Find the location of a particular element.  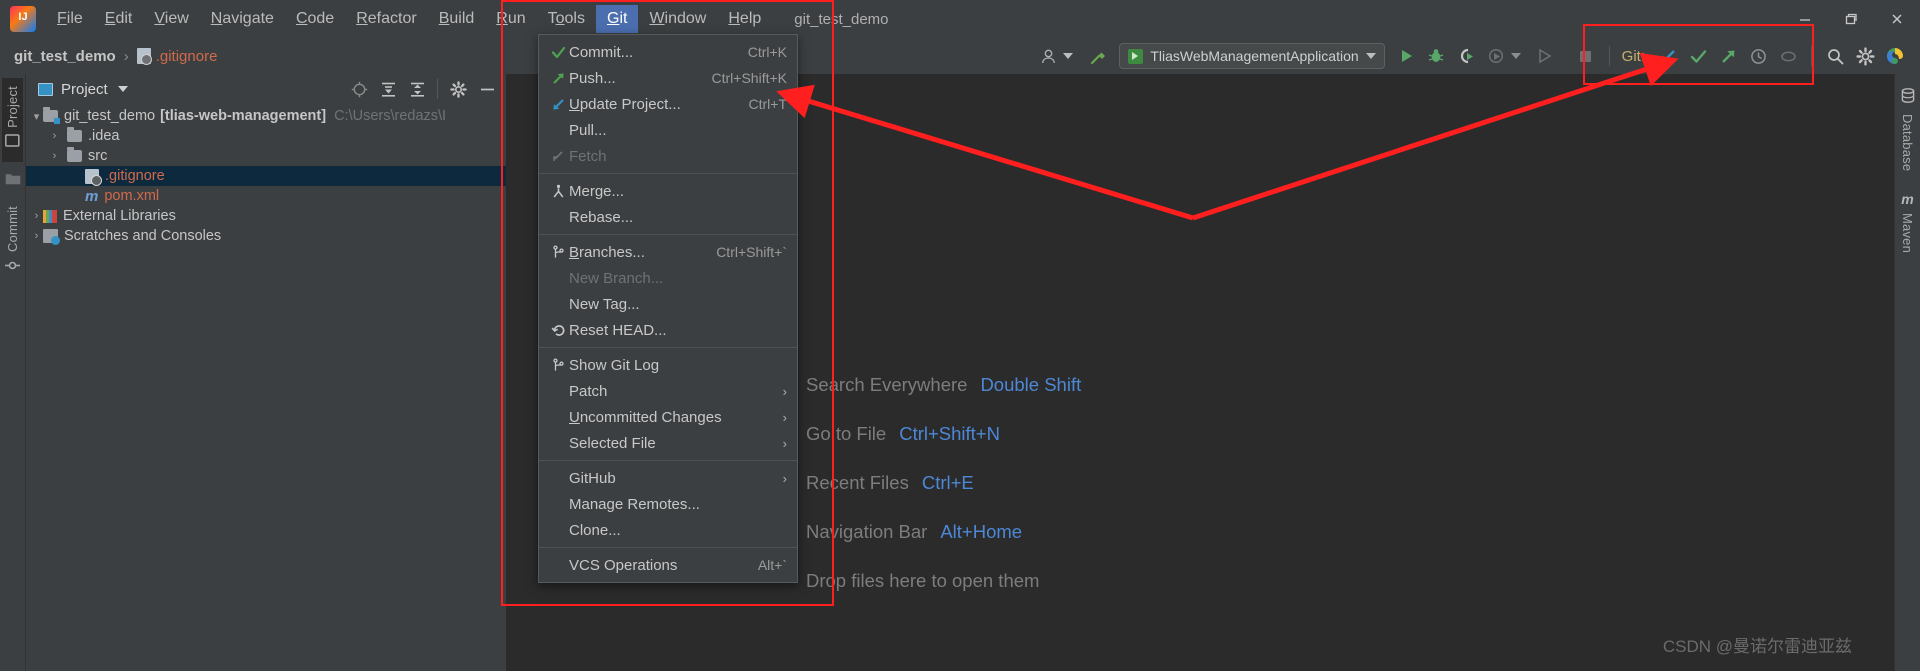

update-project-icon is located at coordinates (1668, 56).